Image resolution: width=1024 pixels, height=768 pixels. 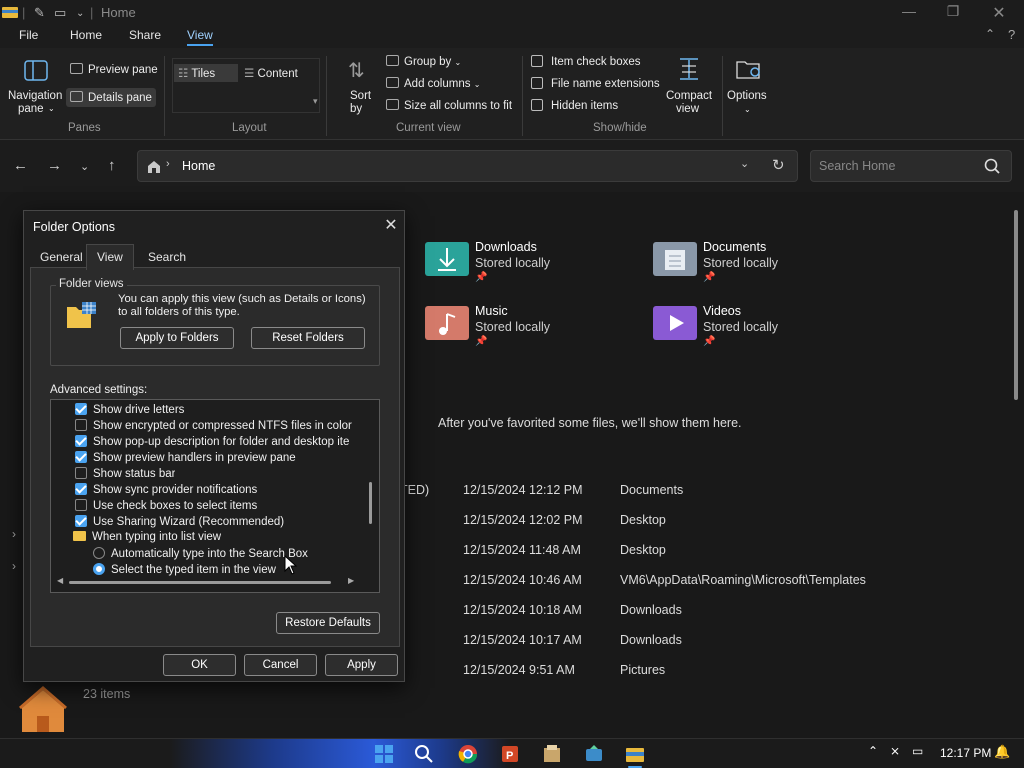 What do you see at coordinates (200, 37) in the screenshot?
I see `tab-view: View` at bounding box center [200, 37].